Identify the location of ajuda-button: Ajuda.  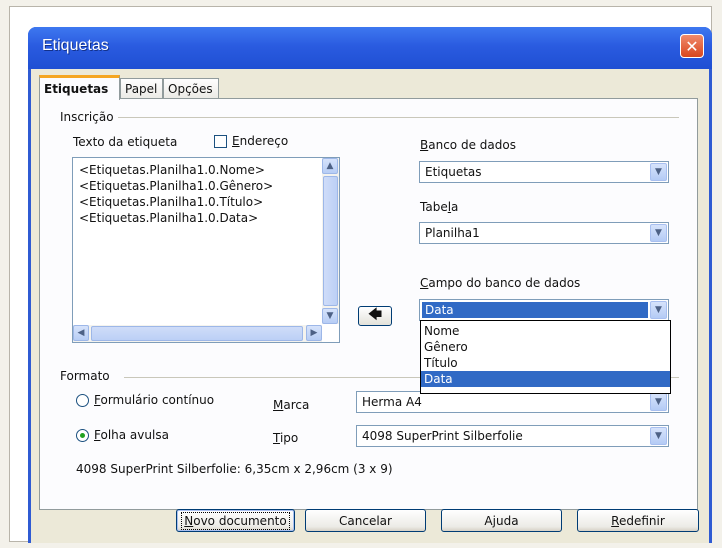
(501, 520).